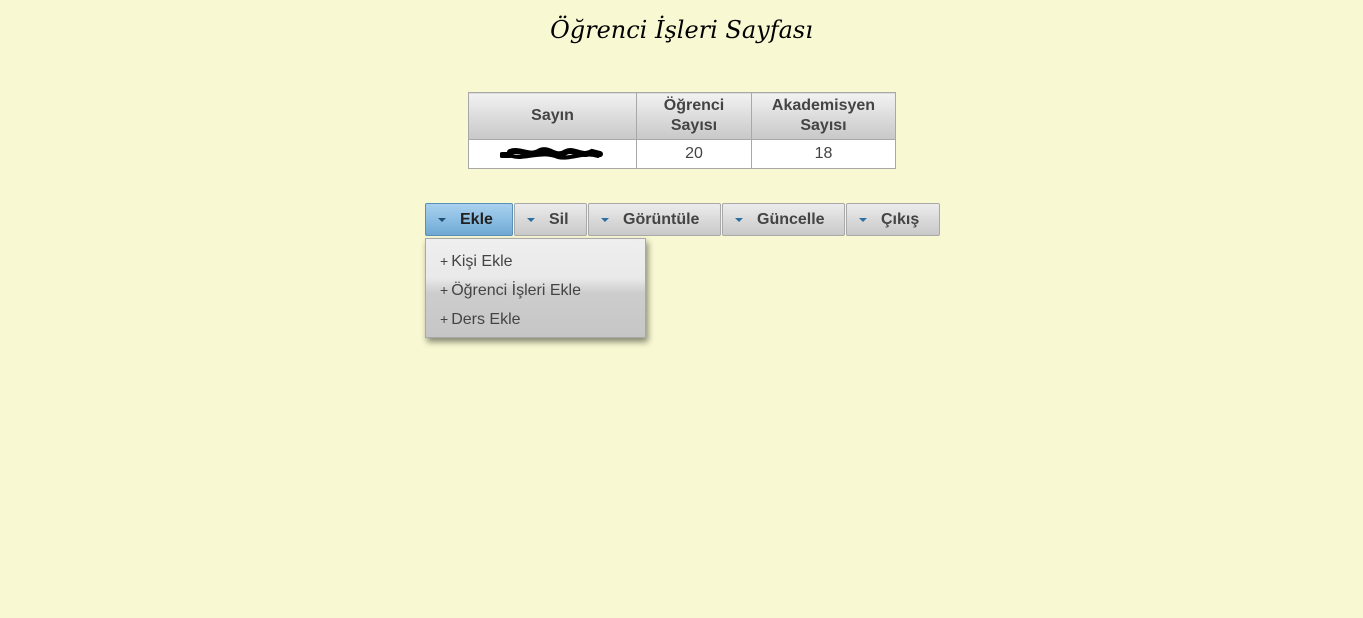 The height and width of the screenshot is (618, 1363). I want to click on menu-goruntule-label: Görüntüle, so click(661, 219).